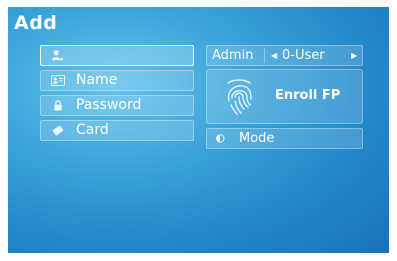 The image size is (397, 261). Describe the element at coordinates (257, 138) in the screenshot. I see `mode-label: Mode` at that location.